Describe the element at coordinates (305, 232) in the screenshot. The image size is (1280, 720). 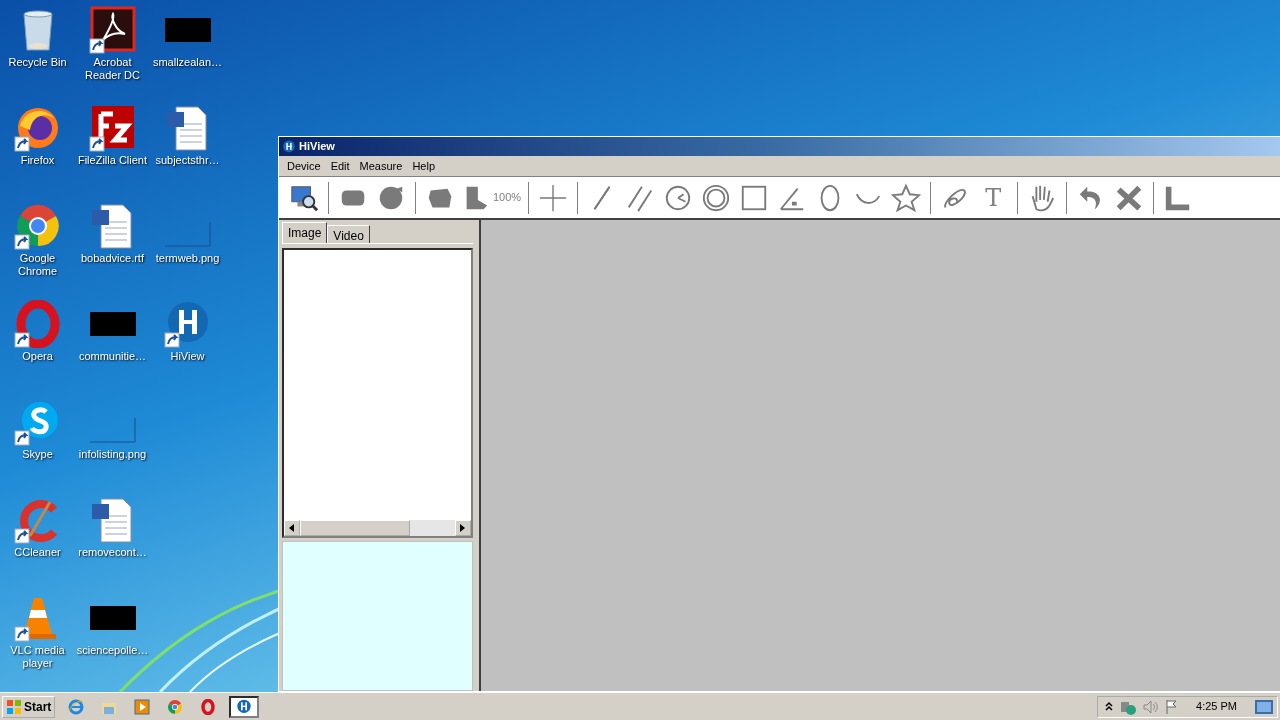
I see `tab: Image` at that location.